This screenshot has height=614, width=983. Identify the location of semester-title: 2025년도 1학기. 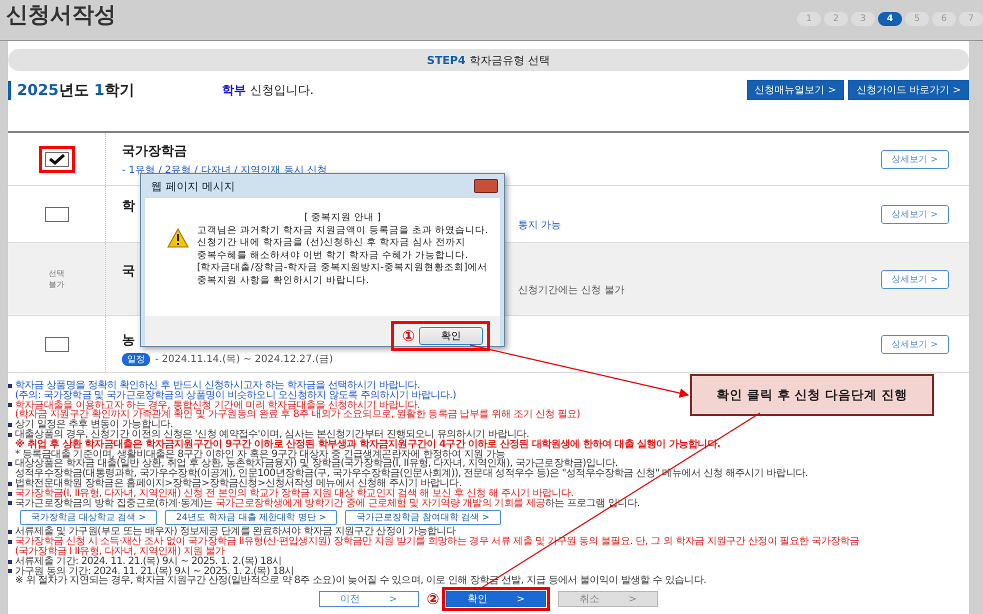
(115, 90).